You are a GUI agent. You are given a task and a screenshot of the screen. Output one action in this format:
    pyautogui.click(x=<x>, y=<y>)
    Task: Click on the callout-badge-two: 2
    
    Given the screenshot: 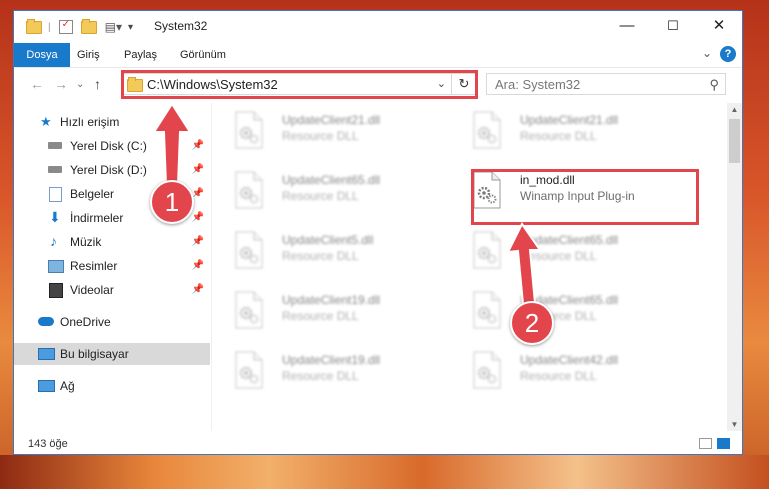 What is the action you would take?
    pyautogui.click(x=532, y=323)
    